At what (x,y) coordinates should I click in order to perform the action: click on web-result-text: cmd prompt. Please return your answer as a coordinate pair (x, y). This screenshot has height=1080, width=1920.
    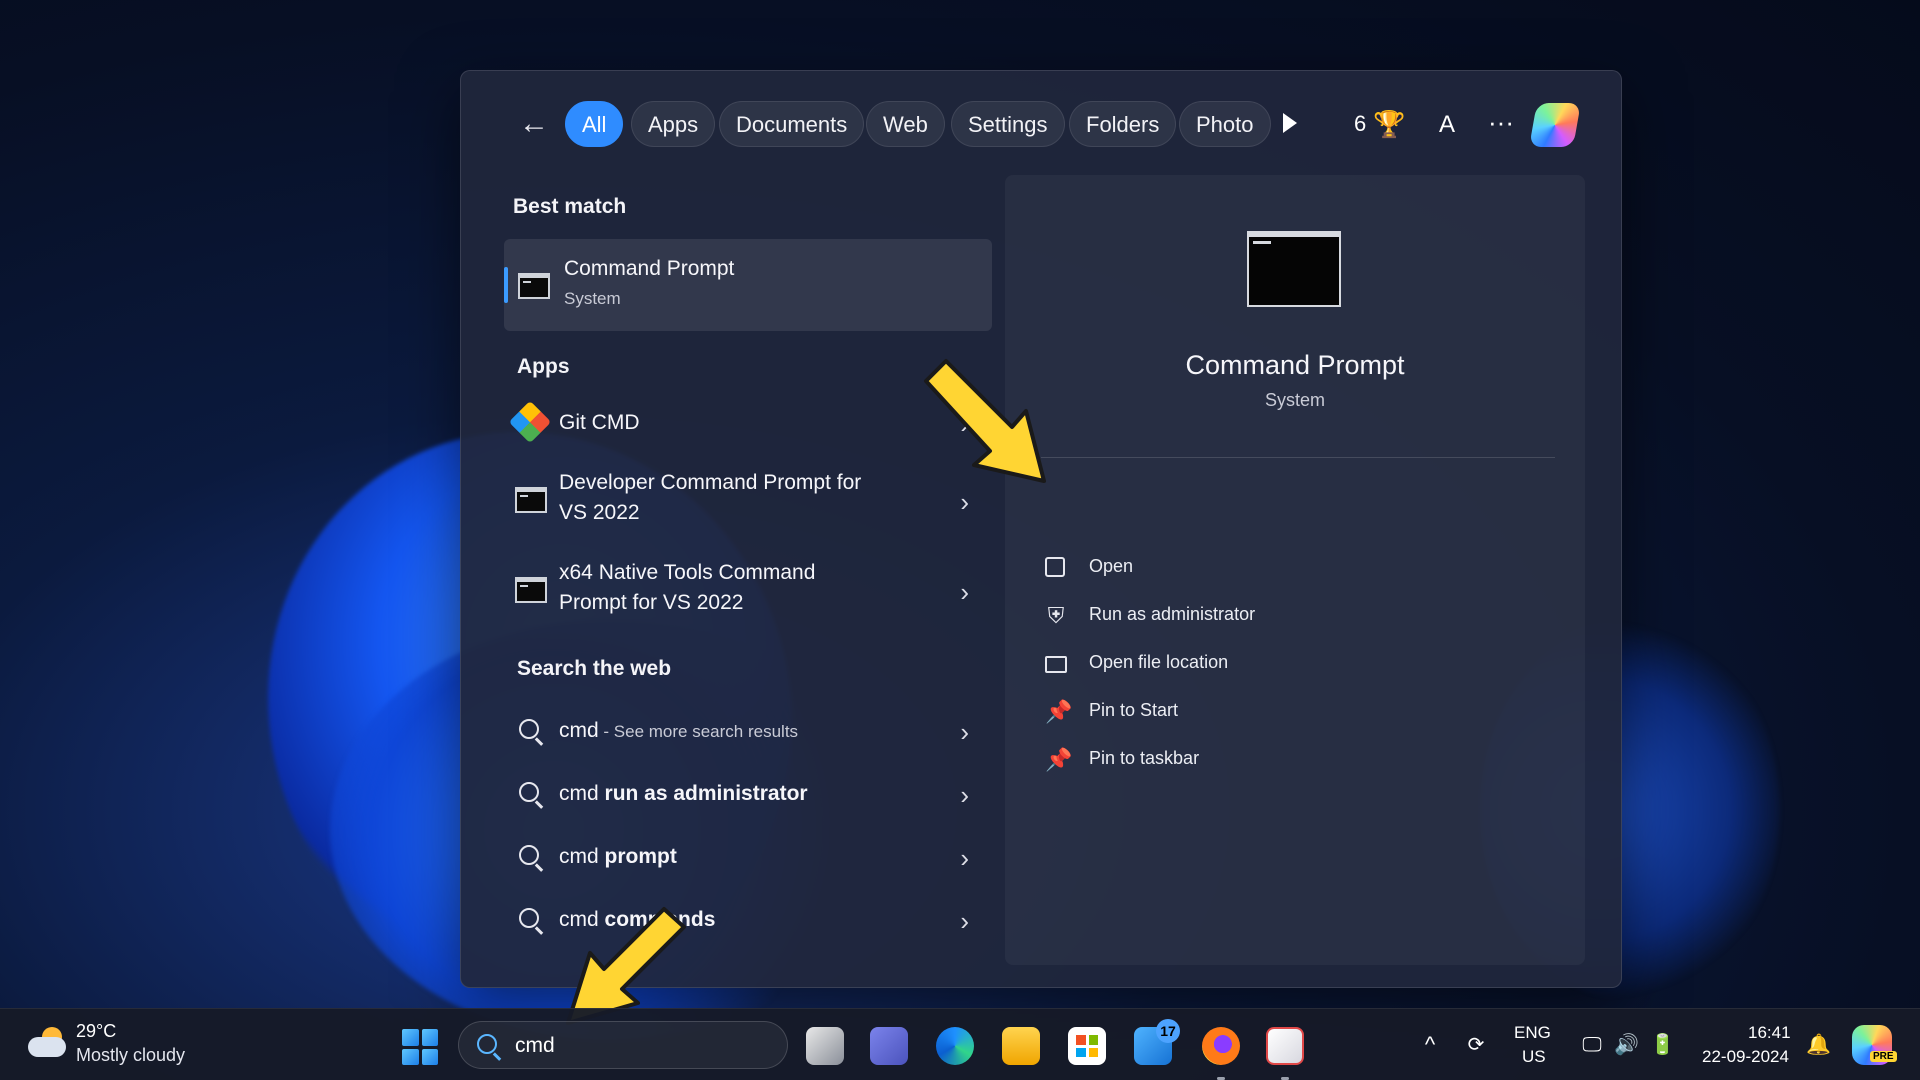
    Looking at the image, I should click on (618, 856).